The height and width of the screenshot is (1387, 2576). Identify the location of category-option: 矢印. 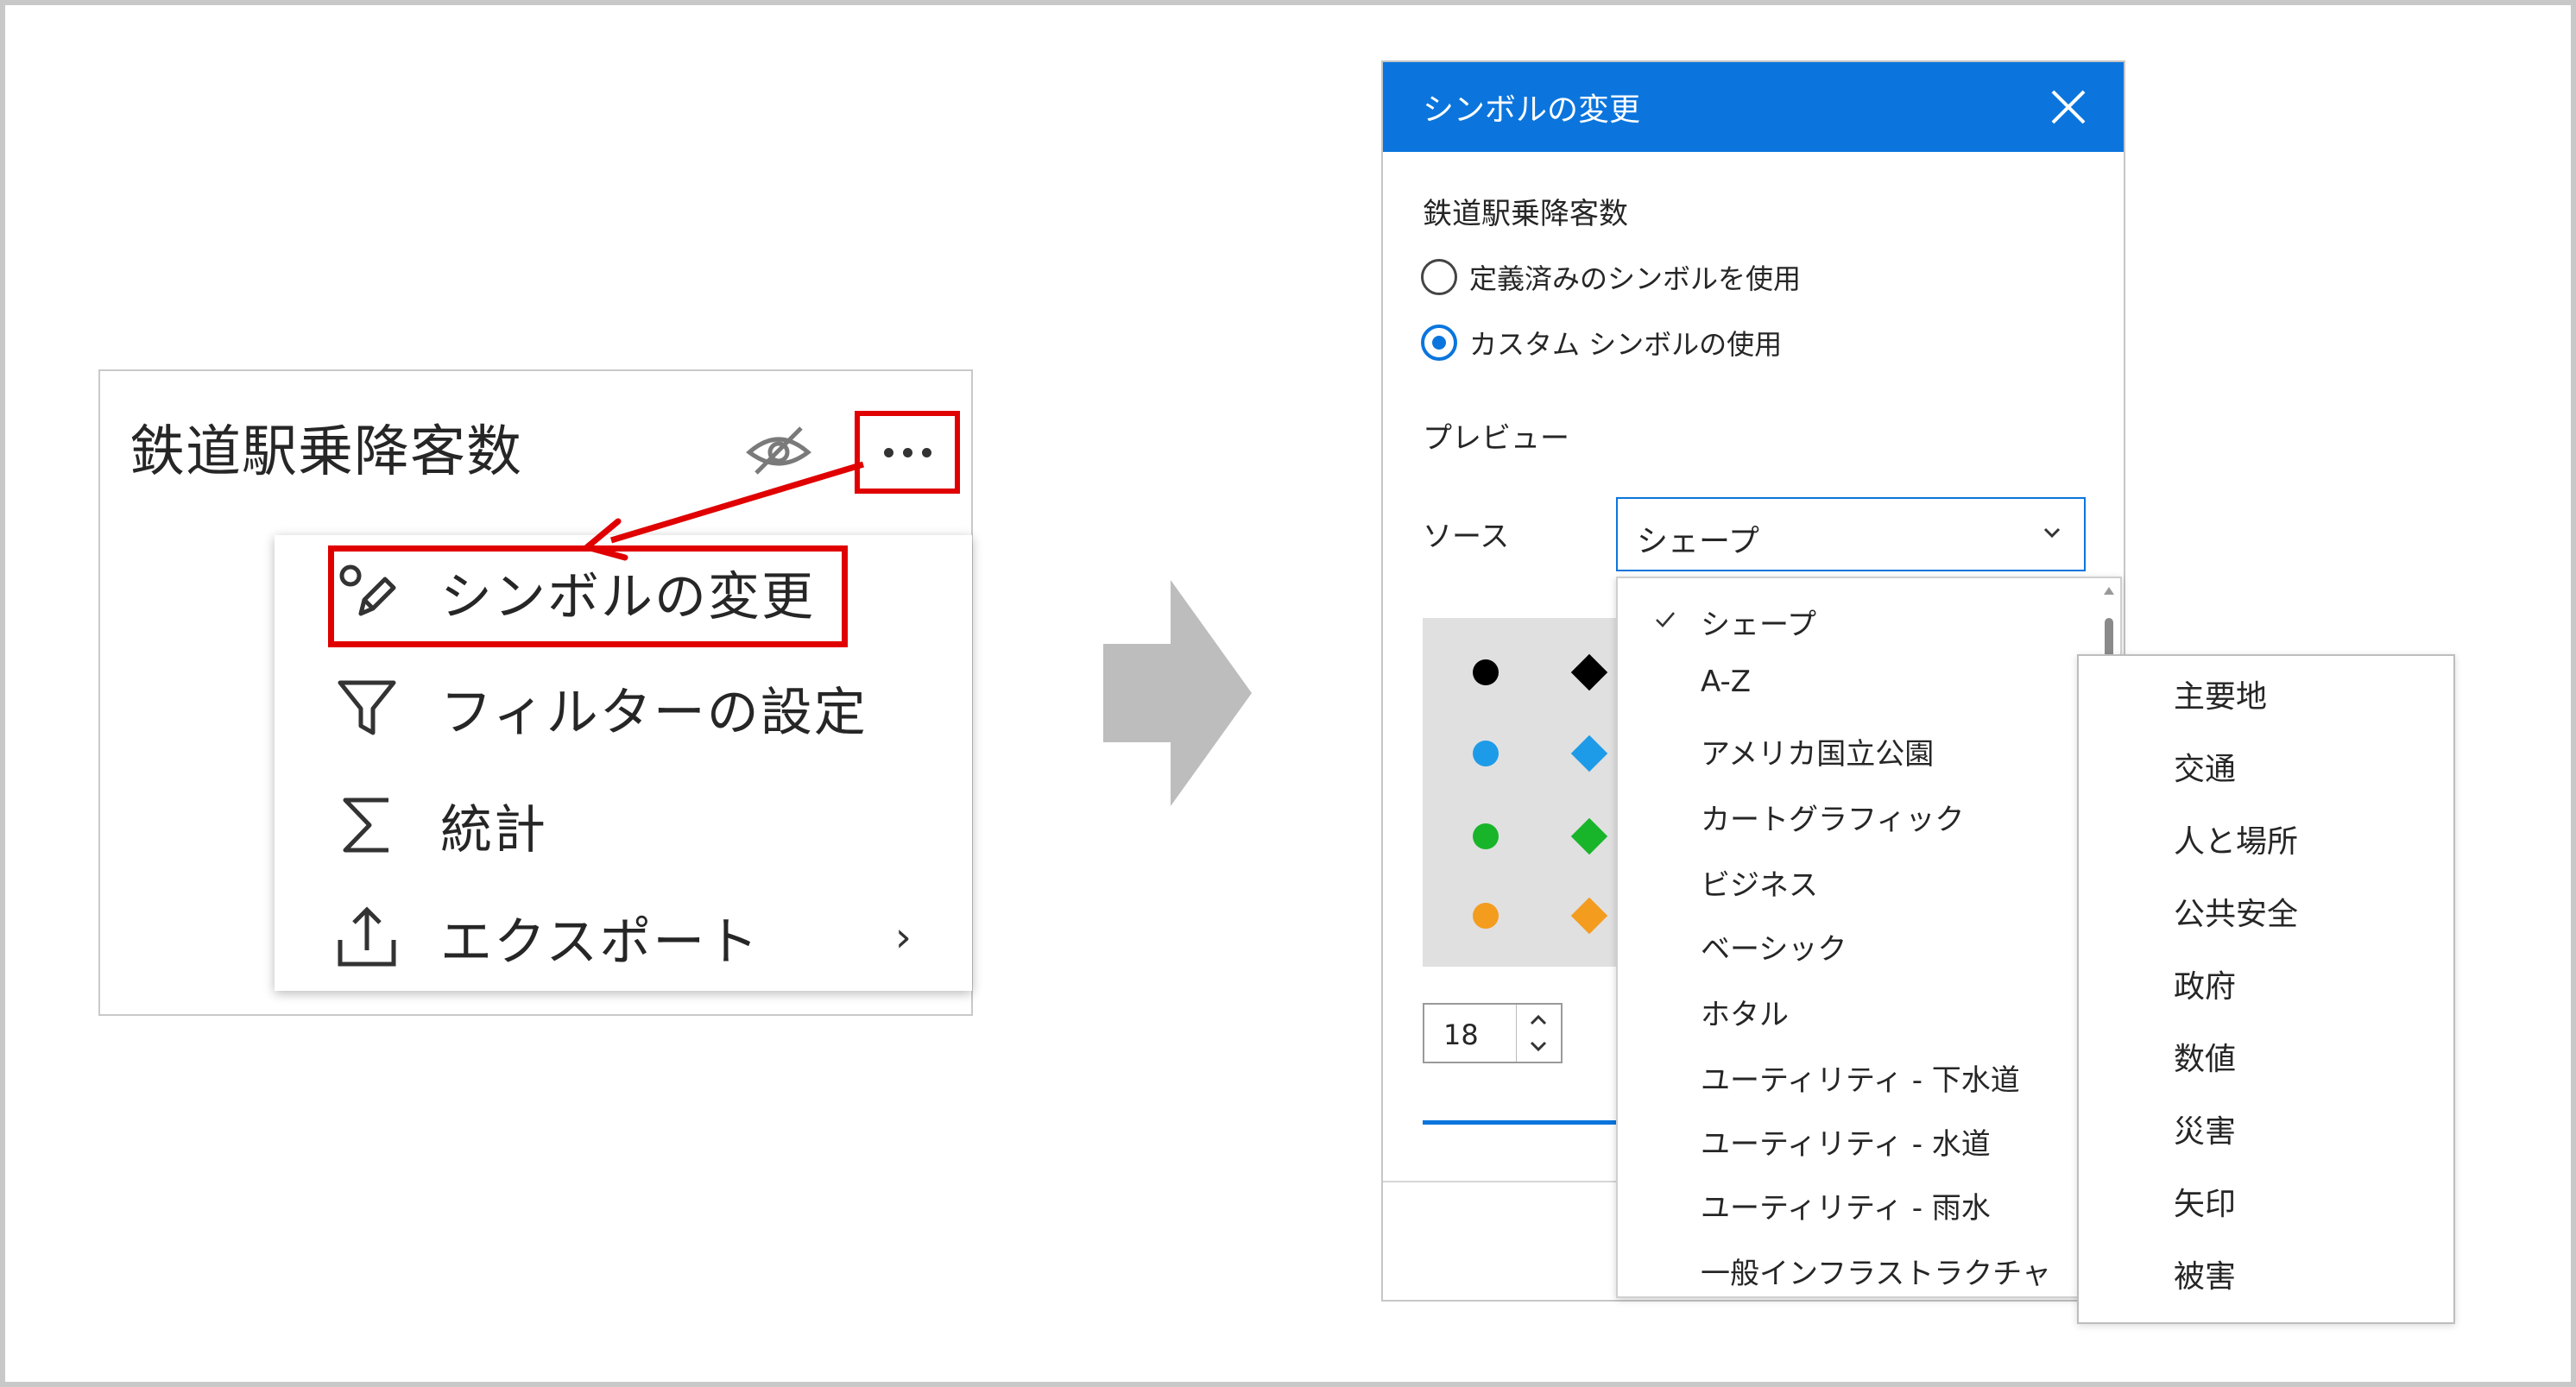
(2205, 1201).